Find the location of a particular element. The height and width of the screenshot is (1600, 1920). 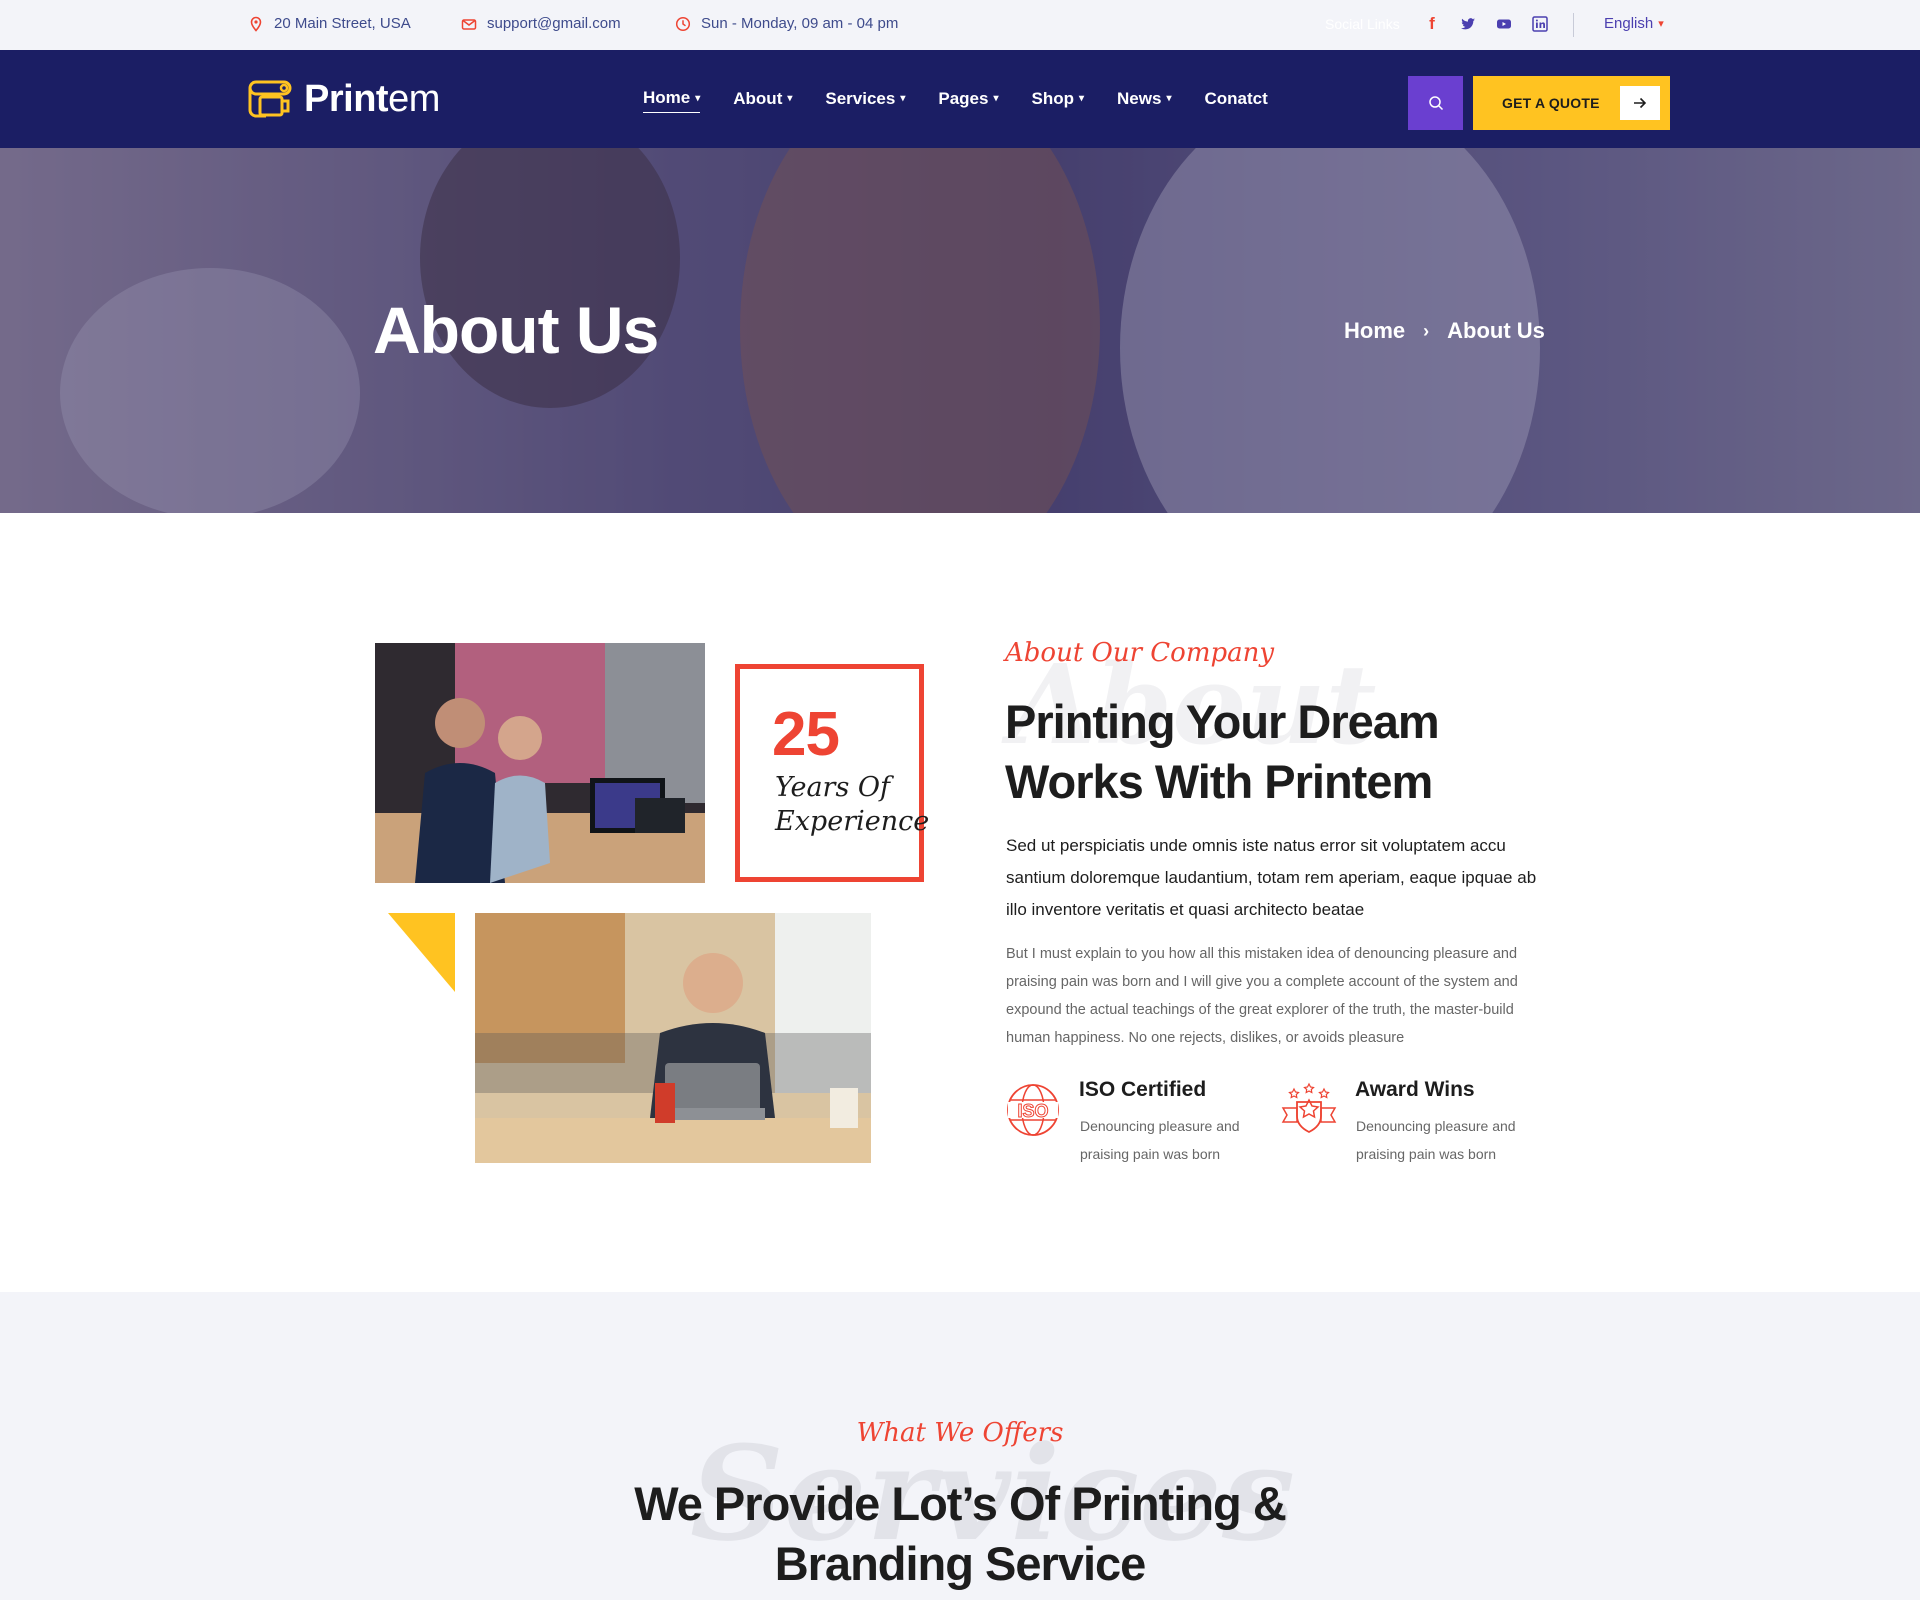

facebook-icon: f is located at coordinates (1432, 24).